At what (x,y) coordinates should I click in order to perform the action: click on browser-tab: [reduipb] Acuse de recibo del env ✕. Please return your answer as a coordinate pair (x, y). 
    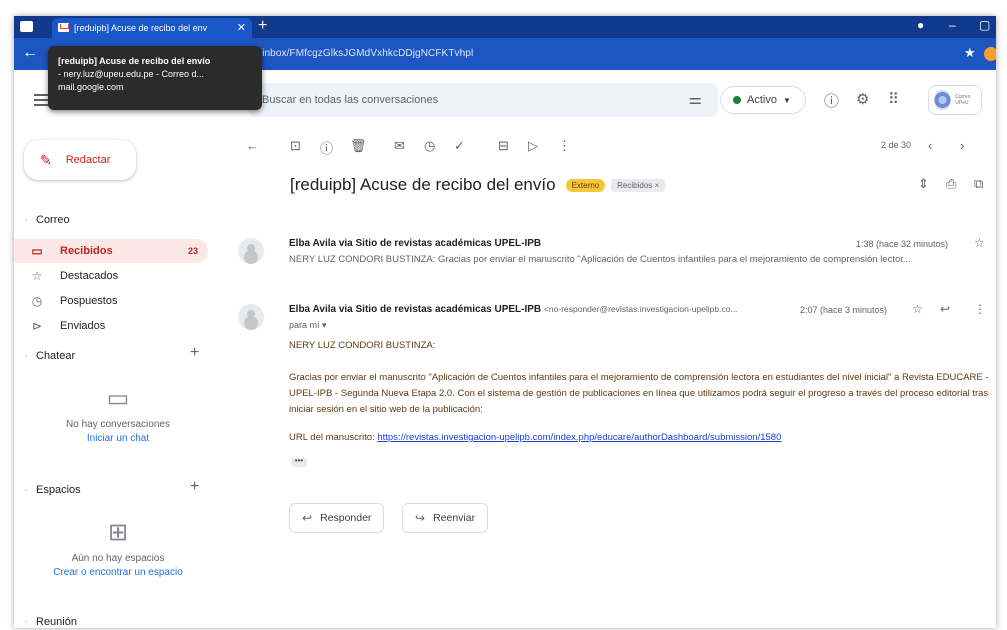
    Looking at the image, I should click on (152, 28).